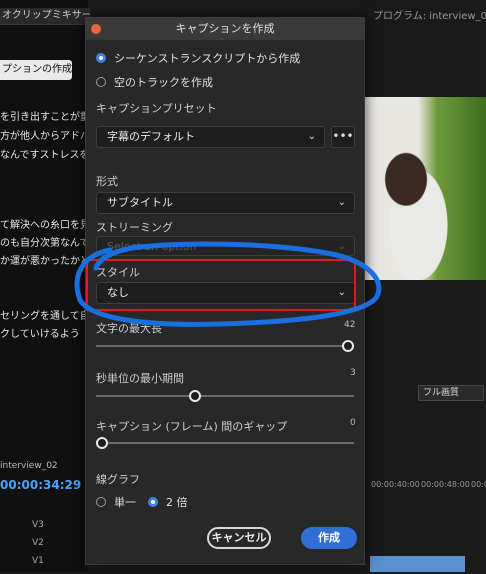 Image resolution: width=486 pixels, height=574 pixels. What do you see at coordinates (125, 502) in the screenshot?
I see `option-label: 単一` at bounding box center [125, 502].